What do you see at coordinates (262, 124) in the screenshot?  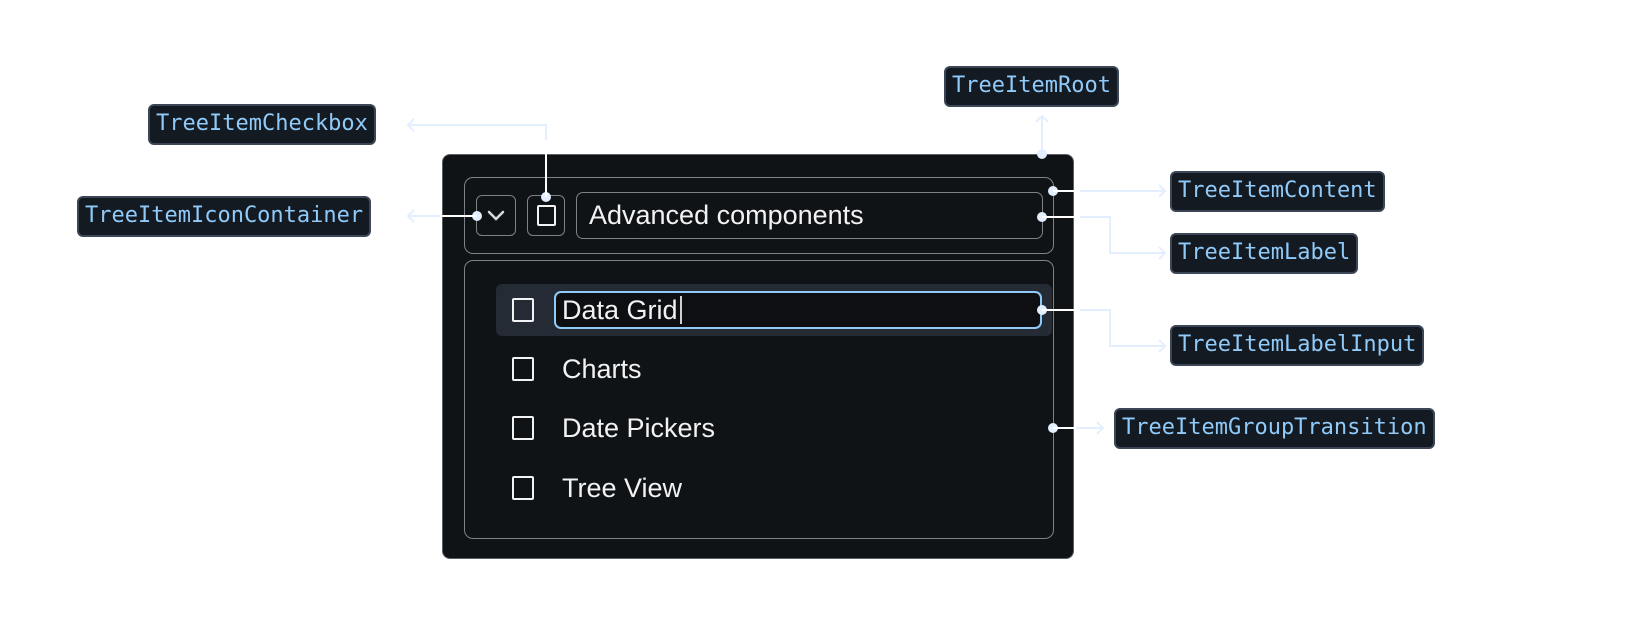 I see `annotation-checkbox: TreeItemCheckbox` at bounding box center [262, 124].